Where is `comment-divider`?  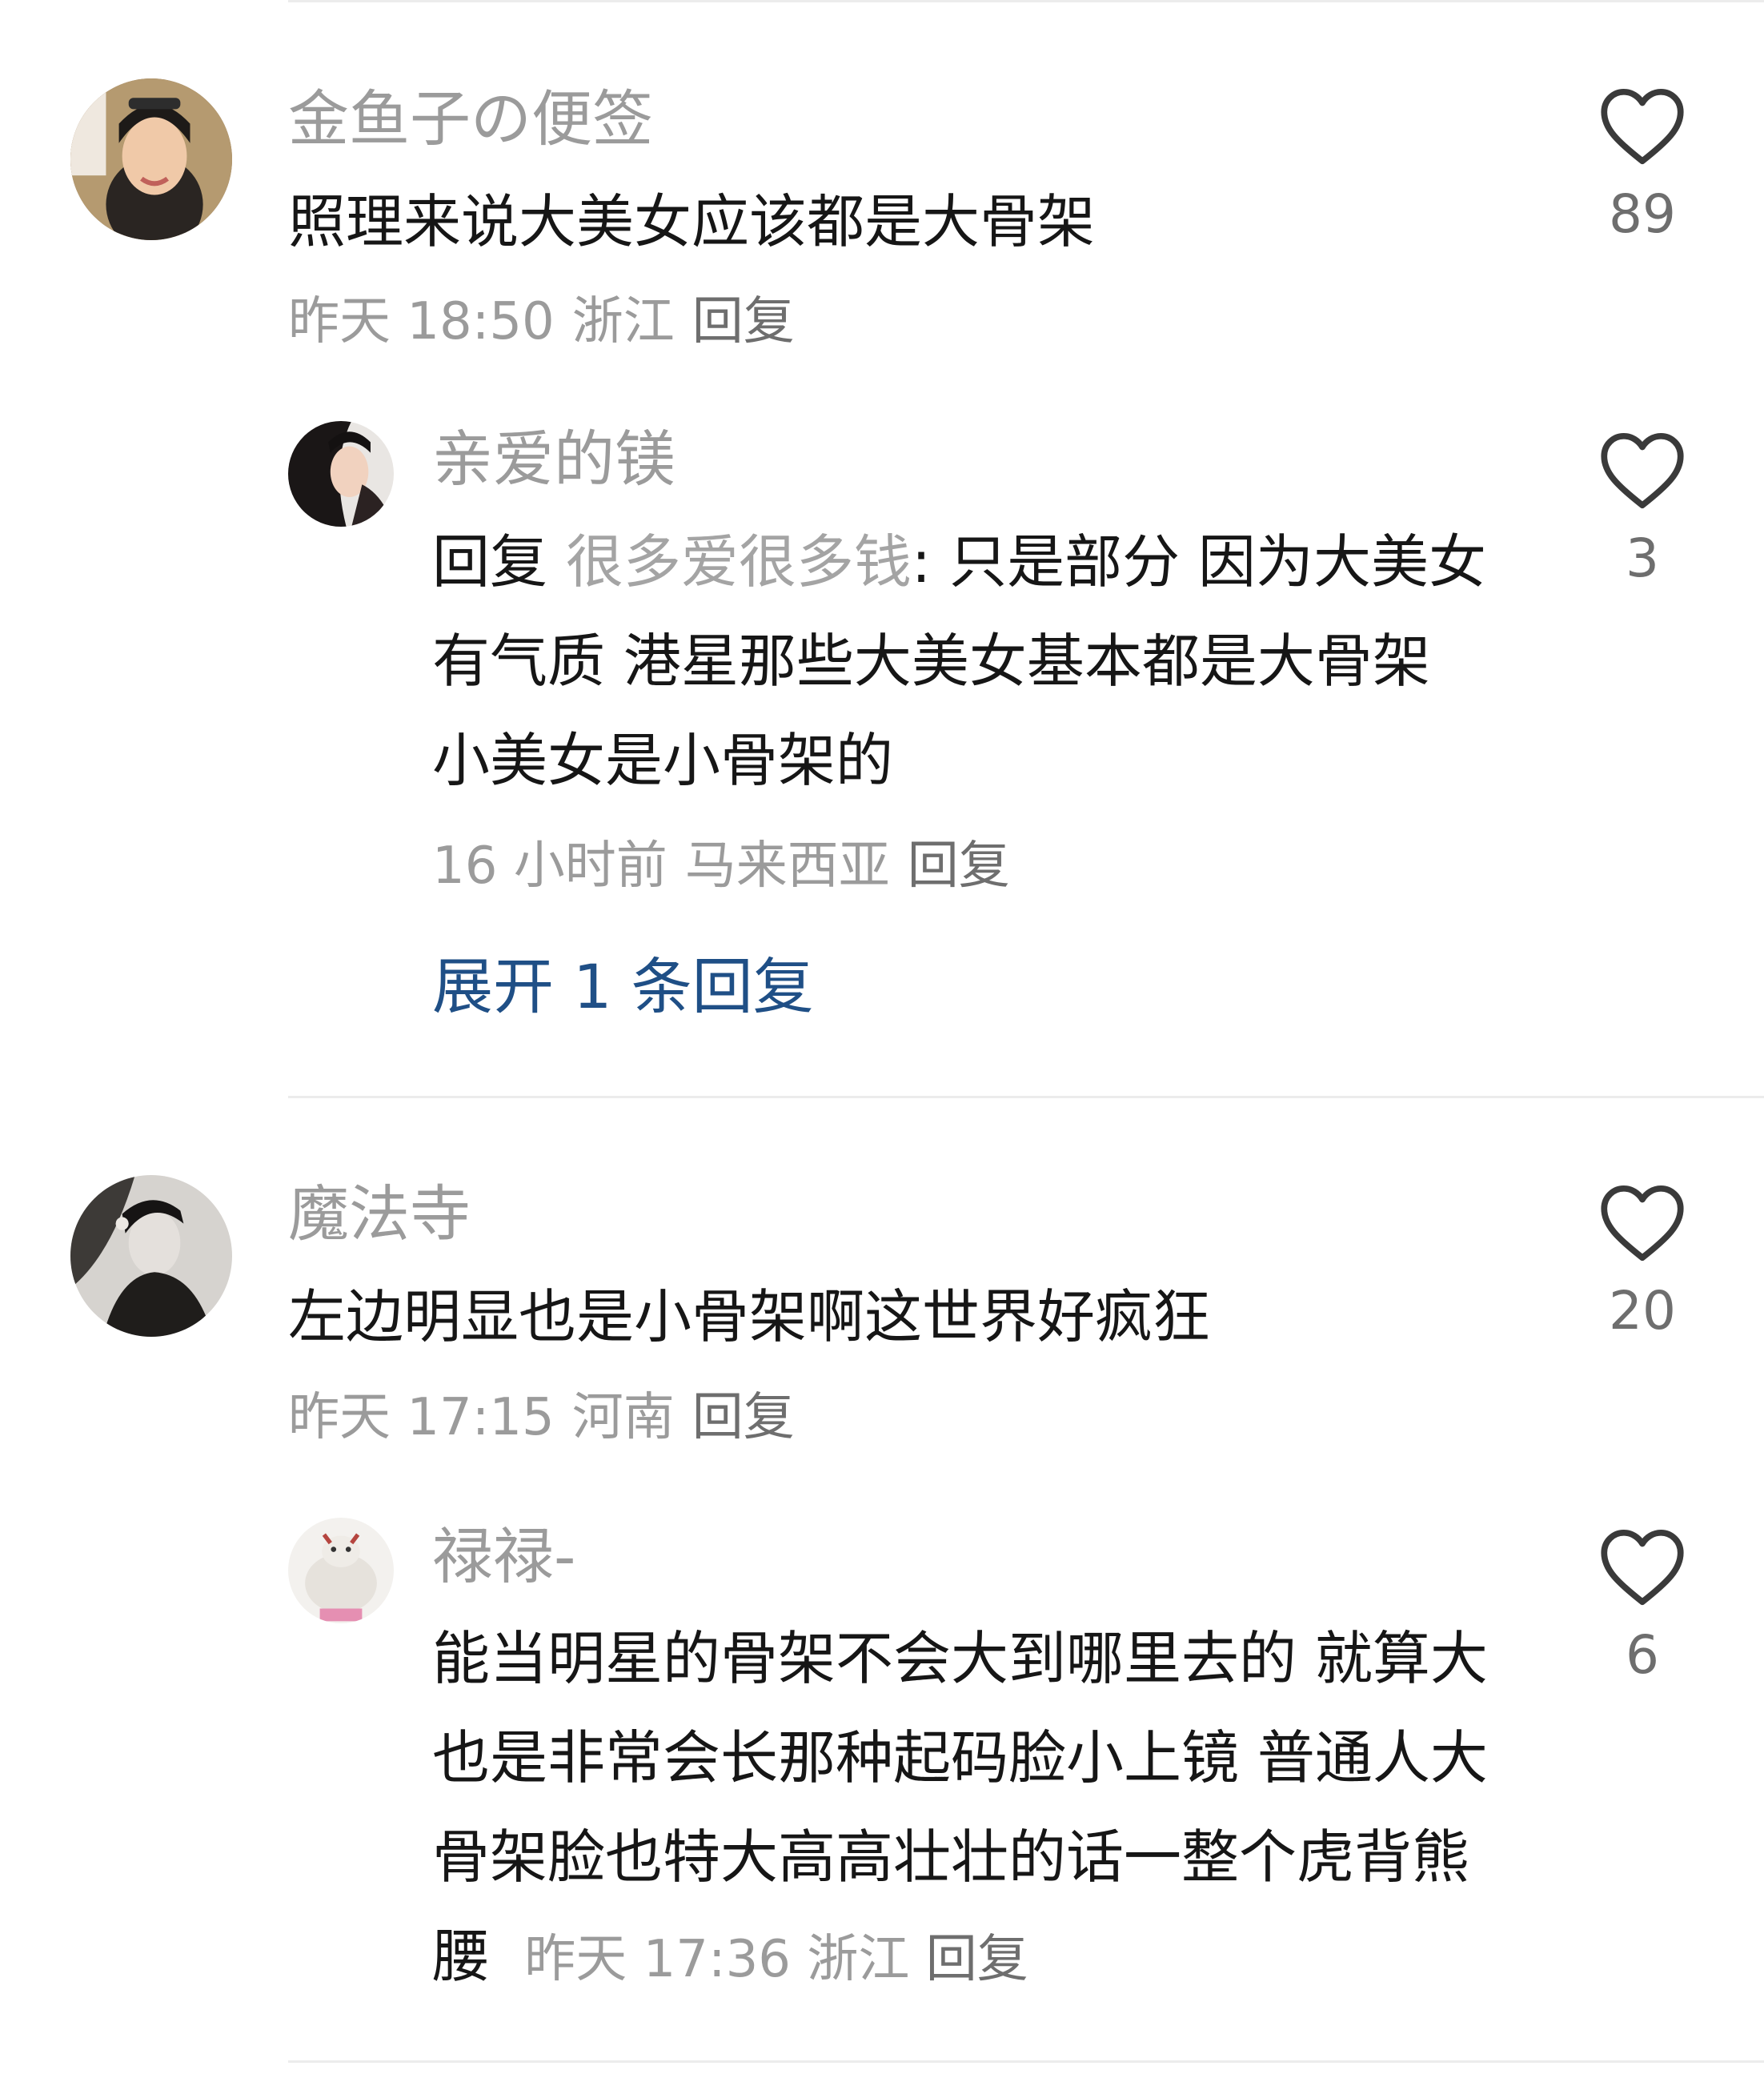
comment-divider is located at coordinates (1026, 1097).